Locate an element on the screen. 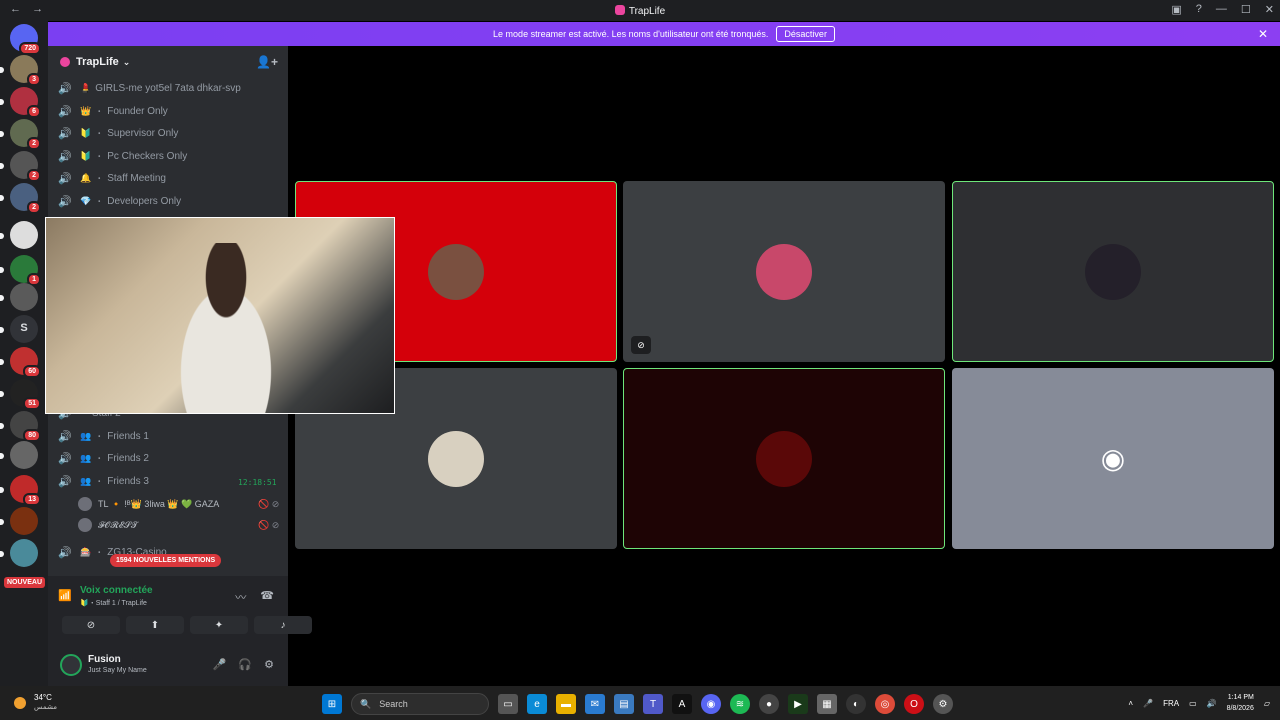 The width and height of the screenshot is (1280, 720). server-icon-server-5: 2 is located at coordinates (20, 198).